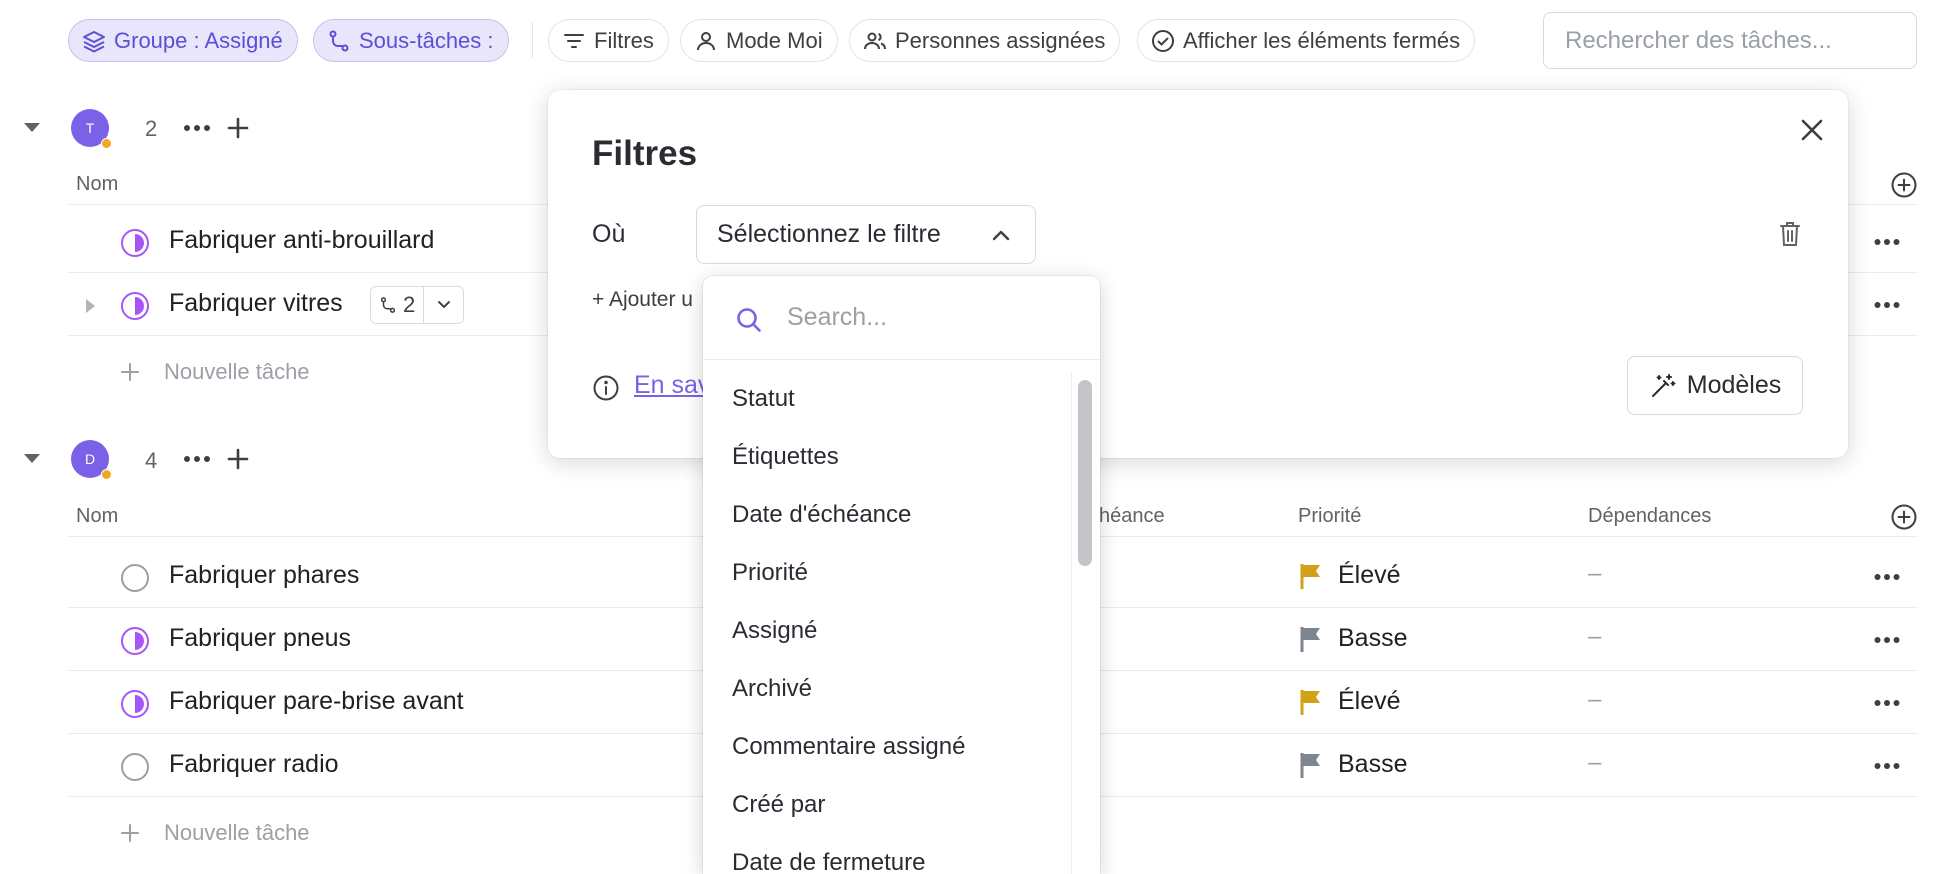  I want to click on subtasks-chip: Sous-tâches :, so click(411, 40).